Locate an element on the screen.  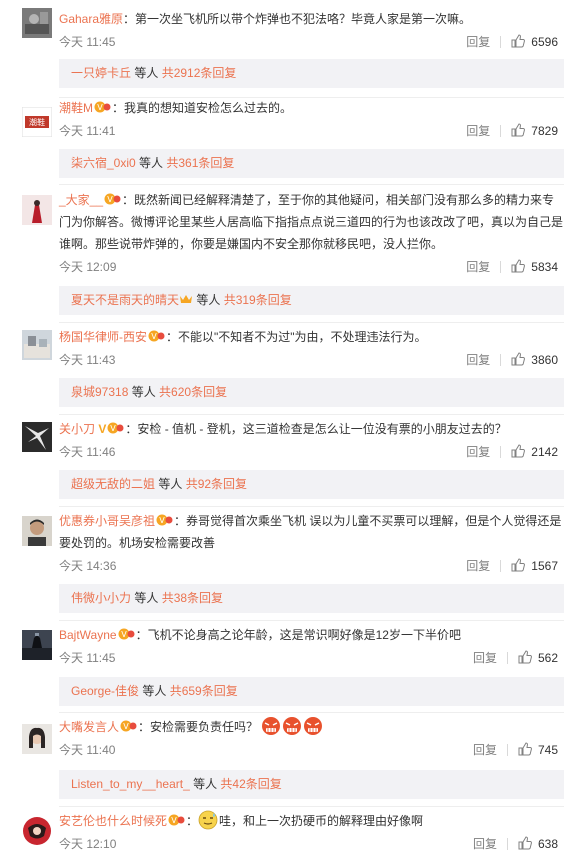
reply-user-link: 伟微小小力 is located at coordinates (101, 598).